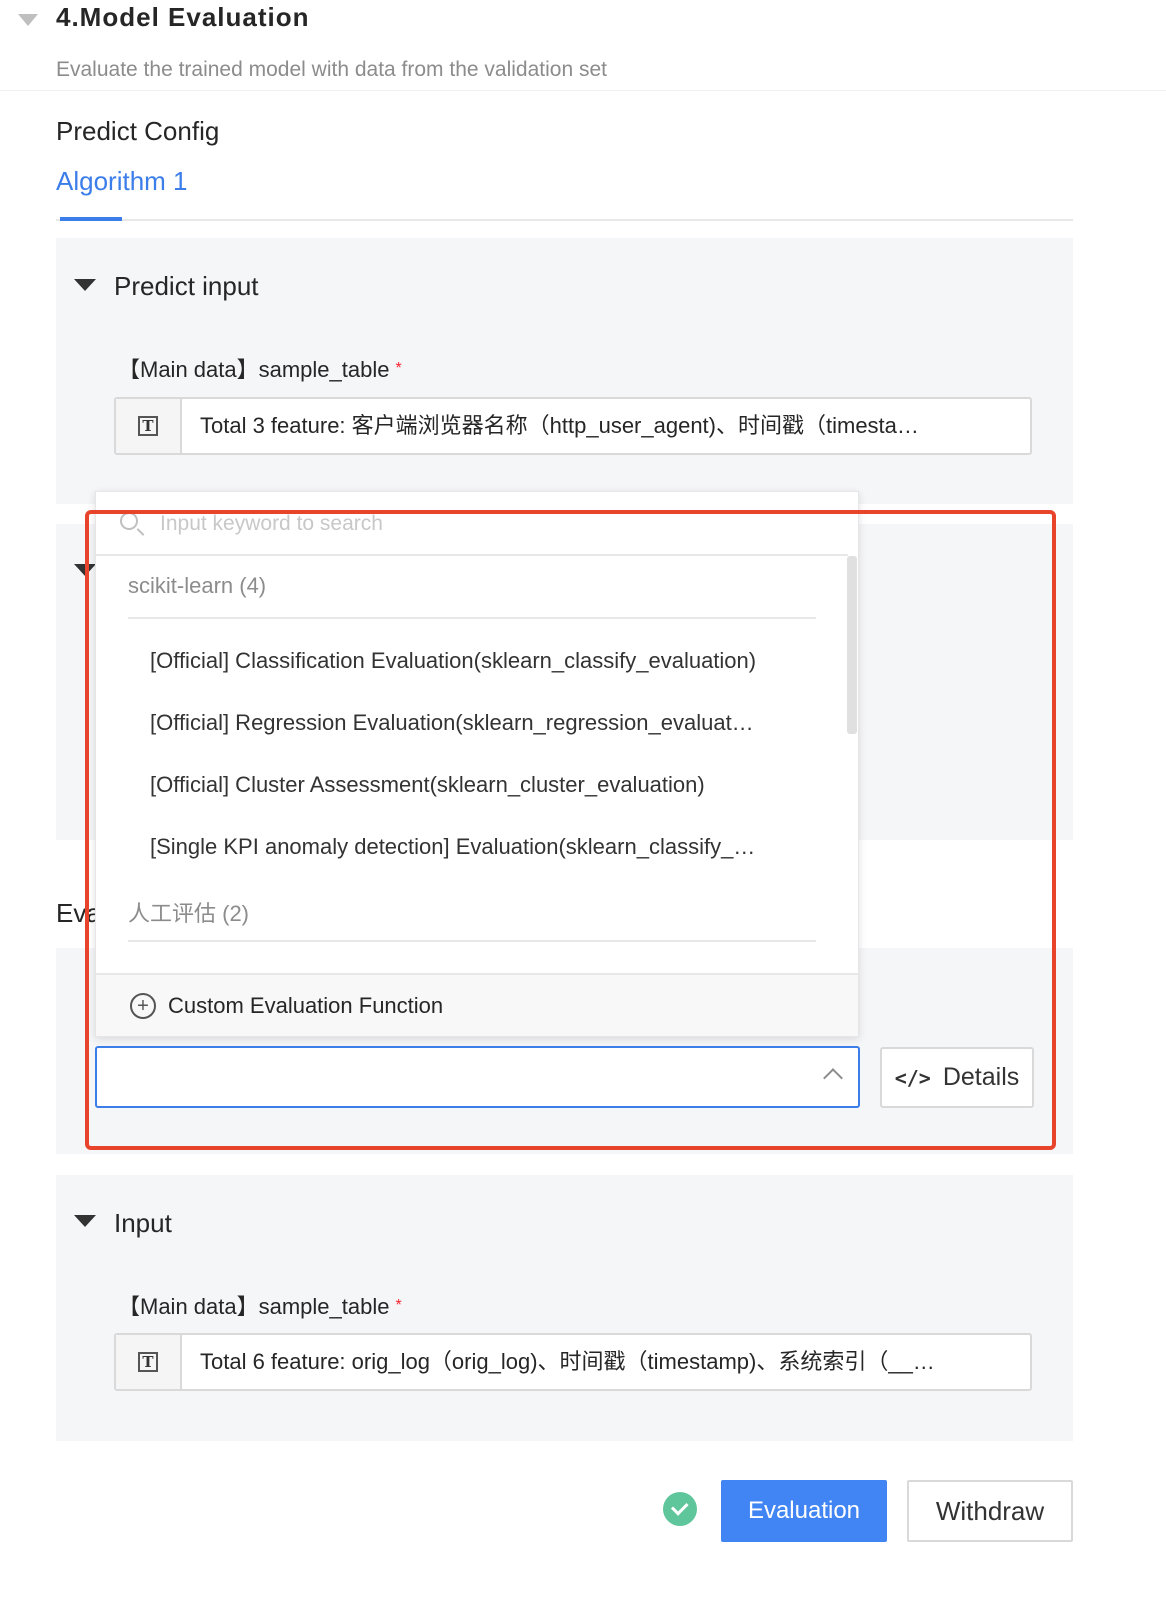 This screenshot has height=1622, width=1166. Describe the element at coordinates (680, 1509) in the screenshot. I see `check-circle-icon` at that location.